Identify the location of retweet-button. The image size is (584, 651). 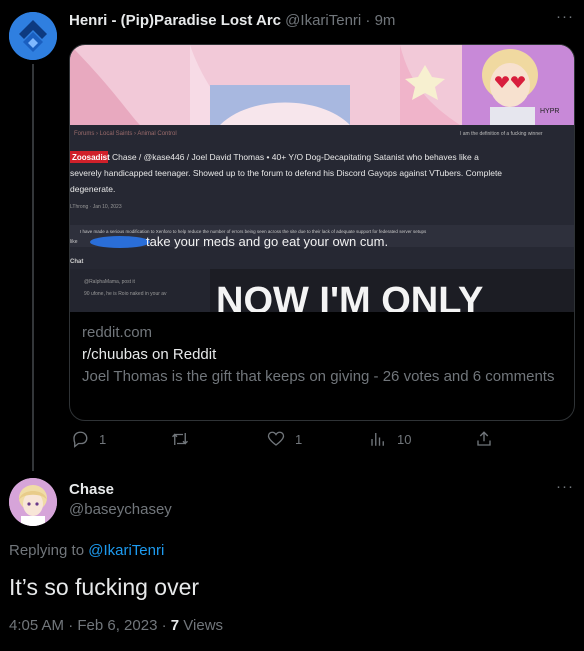
(185, 439).